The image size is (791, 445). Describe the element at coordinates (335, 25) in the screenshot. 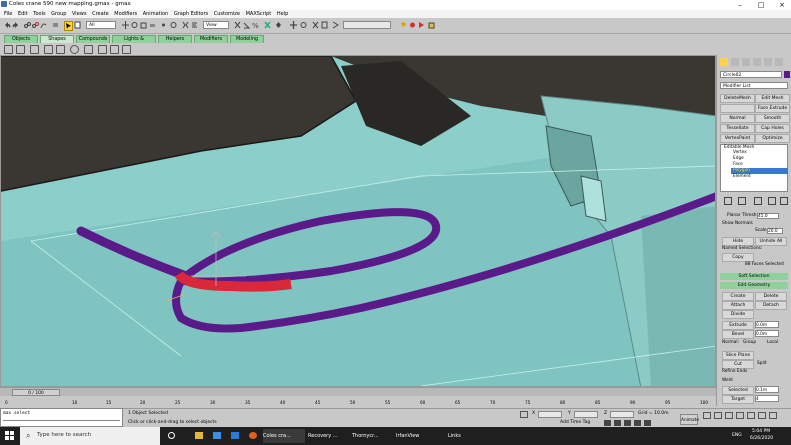

I see `field-of-view-icon` at that location.